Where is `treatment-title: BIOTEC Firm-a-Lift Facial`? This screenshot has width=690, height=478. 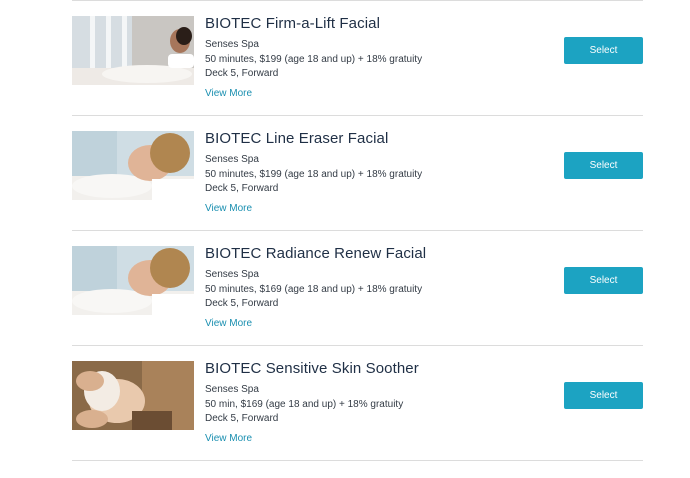 treatment-title: BIOTEC Firm-a-Lift Facial is located at coordinates (293, 23).